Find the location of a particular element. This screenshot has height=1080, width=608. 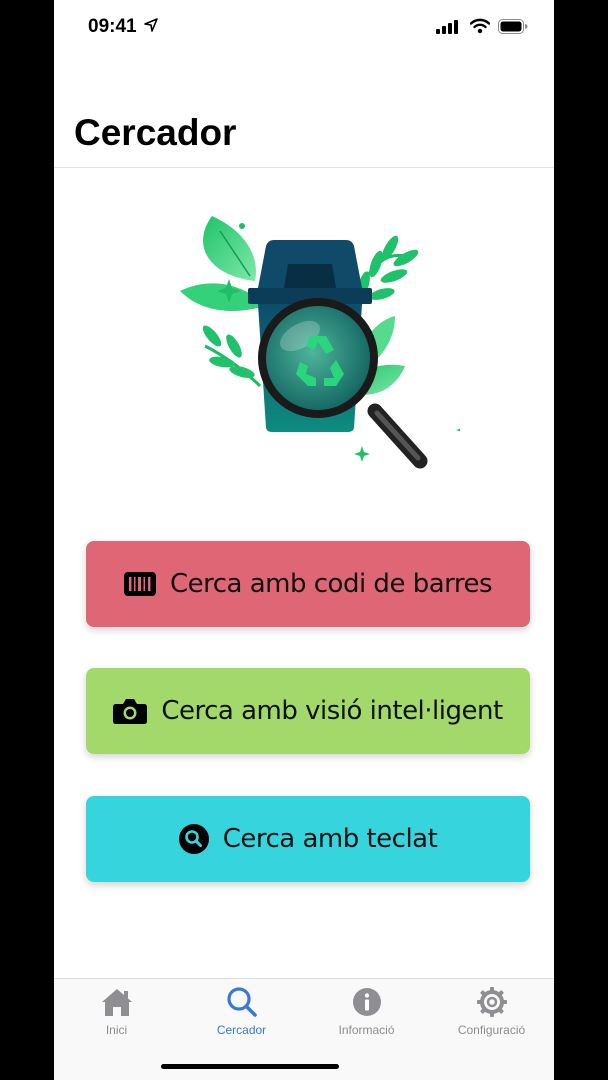

barcode-icon is located at coordinates (139, 584).